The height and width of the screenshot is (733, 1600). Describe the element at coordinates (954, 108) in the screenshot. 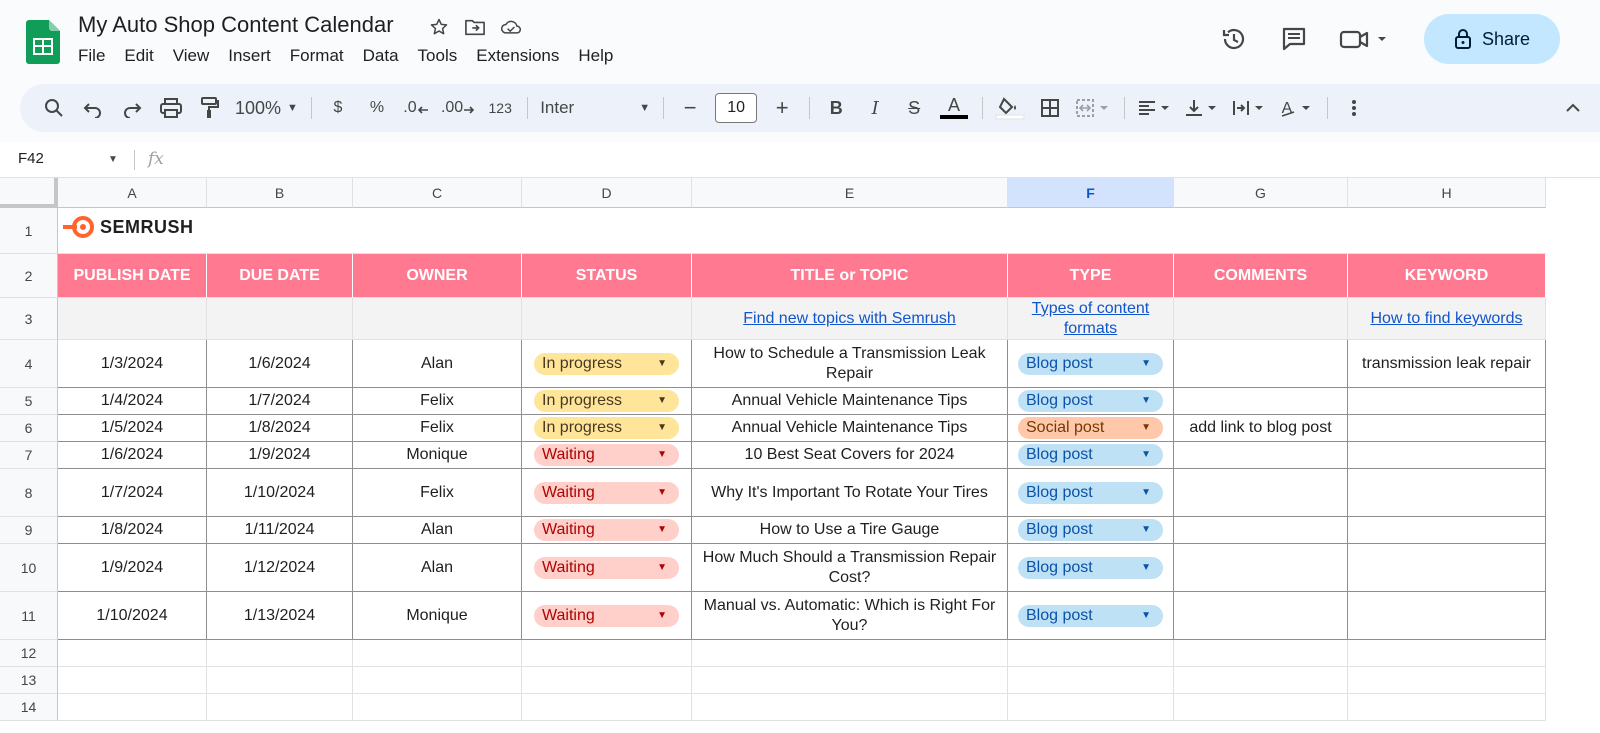

I see `text-color-button: A` at that location.